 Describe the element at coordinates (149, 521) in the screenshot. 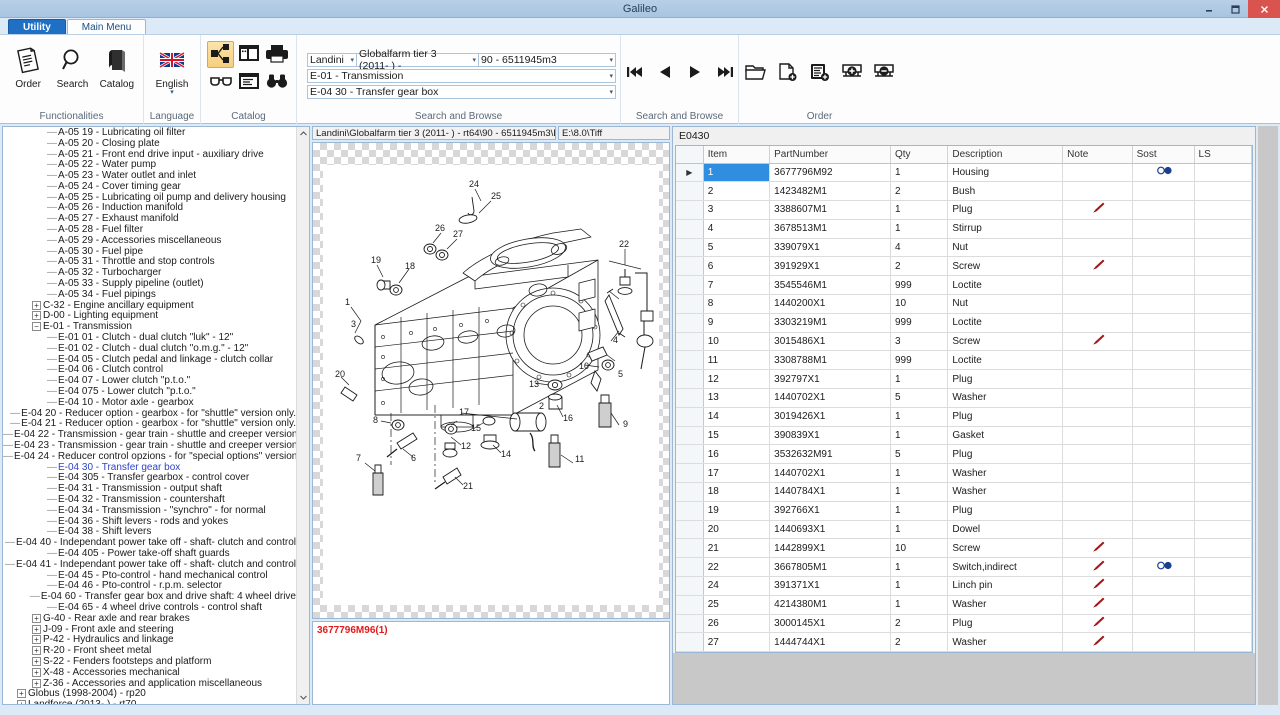

I see `tree-node: — E-04 36 - Shift levers - rods and yokes` at that location.